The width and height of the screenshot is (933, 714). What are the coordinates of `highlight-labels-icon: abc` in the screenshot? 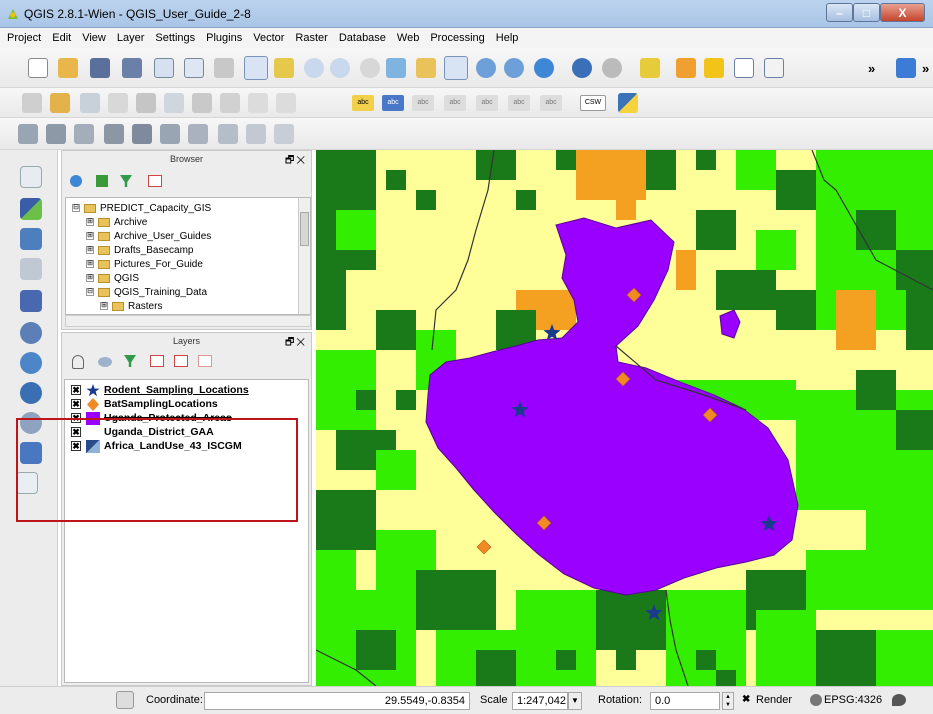 It's located at (423, 103).